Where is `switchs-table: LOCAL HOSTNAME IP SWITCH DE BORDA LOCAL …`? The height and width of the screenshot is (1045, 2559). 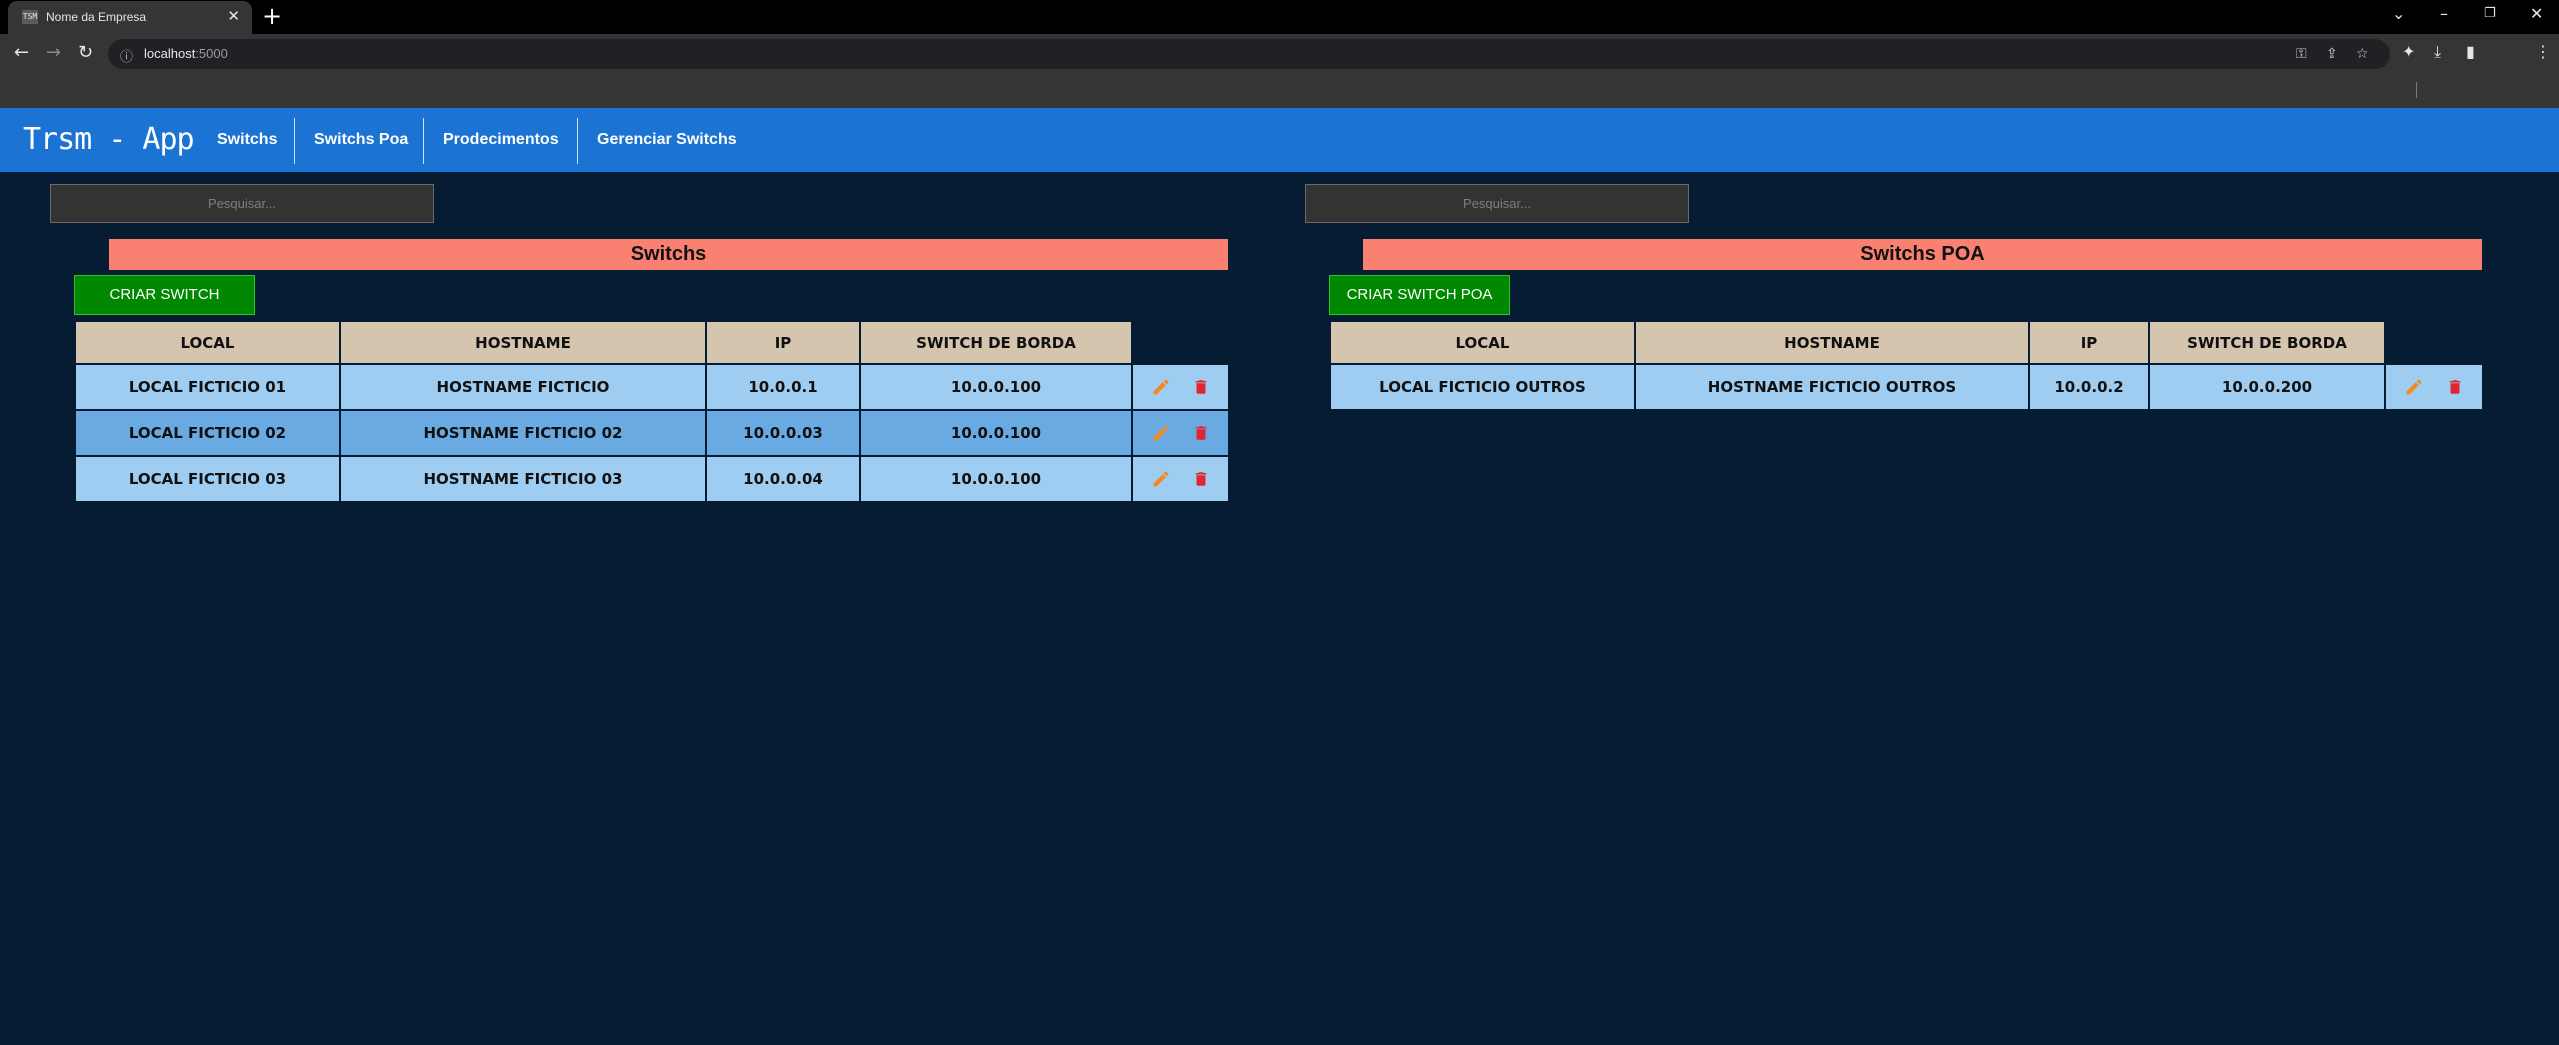
switchs-table: LOCAL HOSTNAME IP SWITCH DE BORDA LOCAL … is located at coordinates (652, 411).